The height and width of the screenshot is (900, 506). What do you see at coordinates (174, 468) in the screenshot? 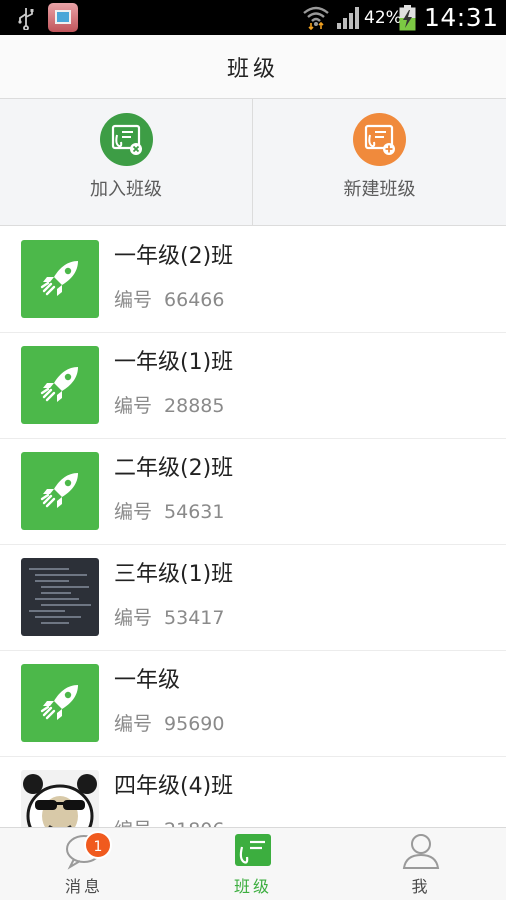
I see `class-name: 二年级(2)班` at bounding box center [174, 468].